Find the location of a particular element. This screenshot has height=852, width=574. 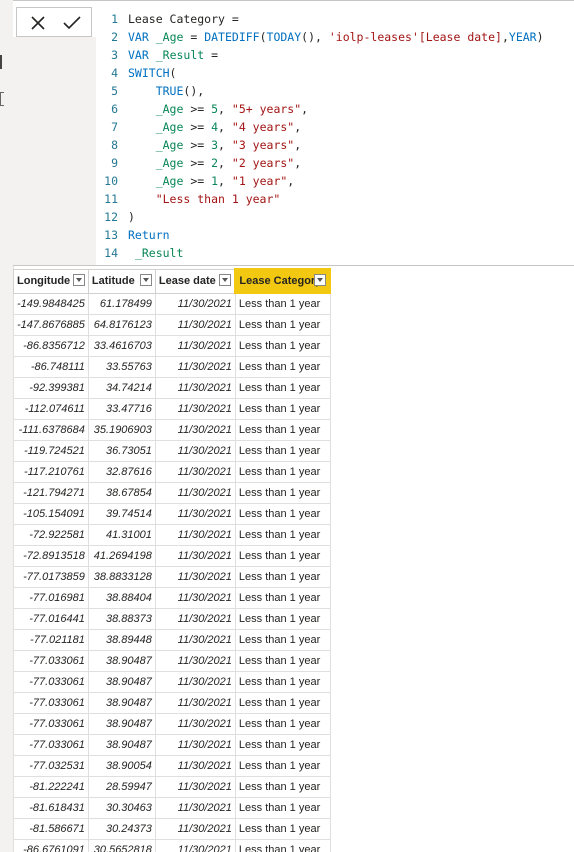

longitude-cell: -92.399381 is located at coordinates (51, 388).